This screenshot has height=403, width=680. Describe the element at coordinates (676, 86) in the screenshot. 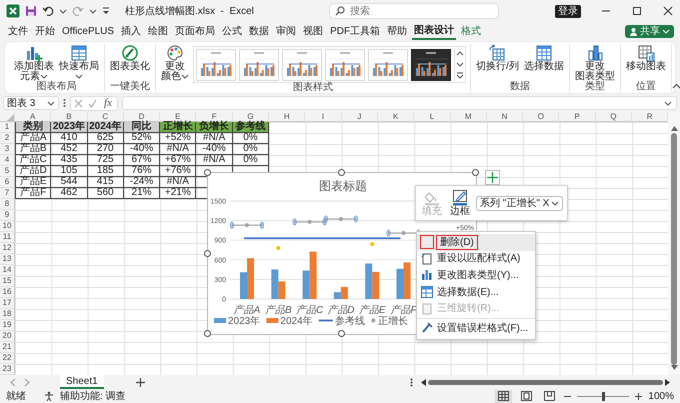

I see `collapse-ribbon-icon` at that location.